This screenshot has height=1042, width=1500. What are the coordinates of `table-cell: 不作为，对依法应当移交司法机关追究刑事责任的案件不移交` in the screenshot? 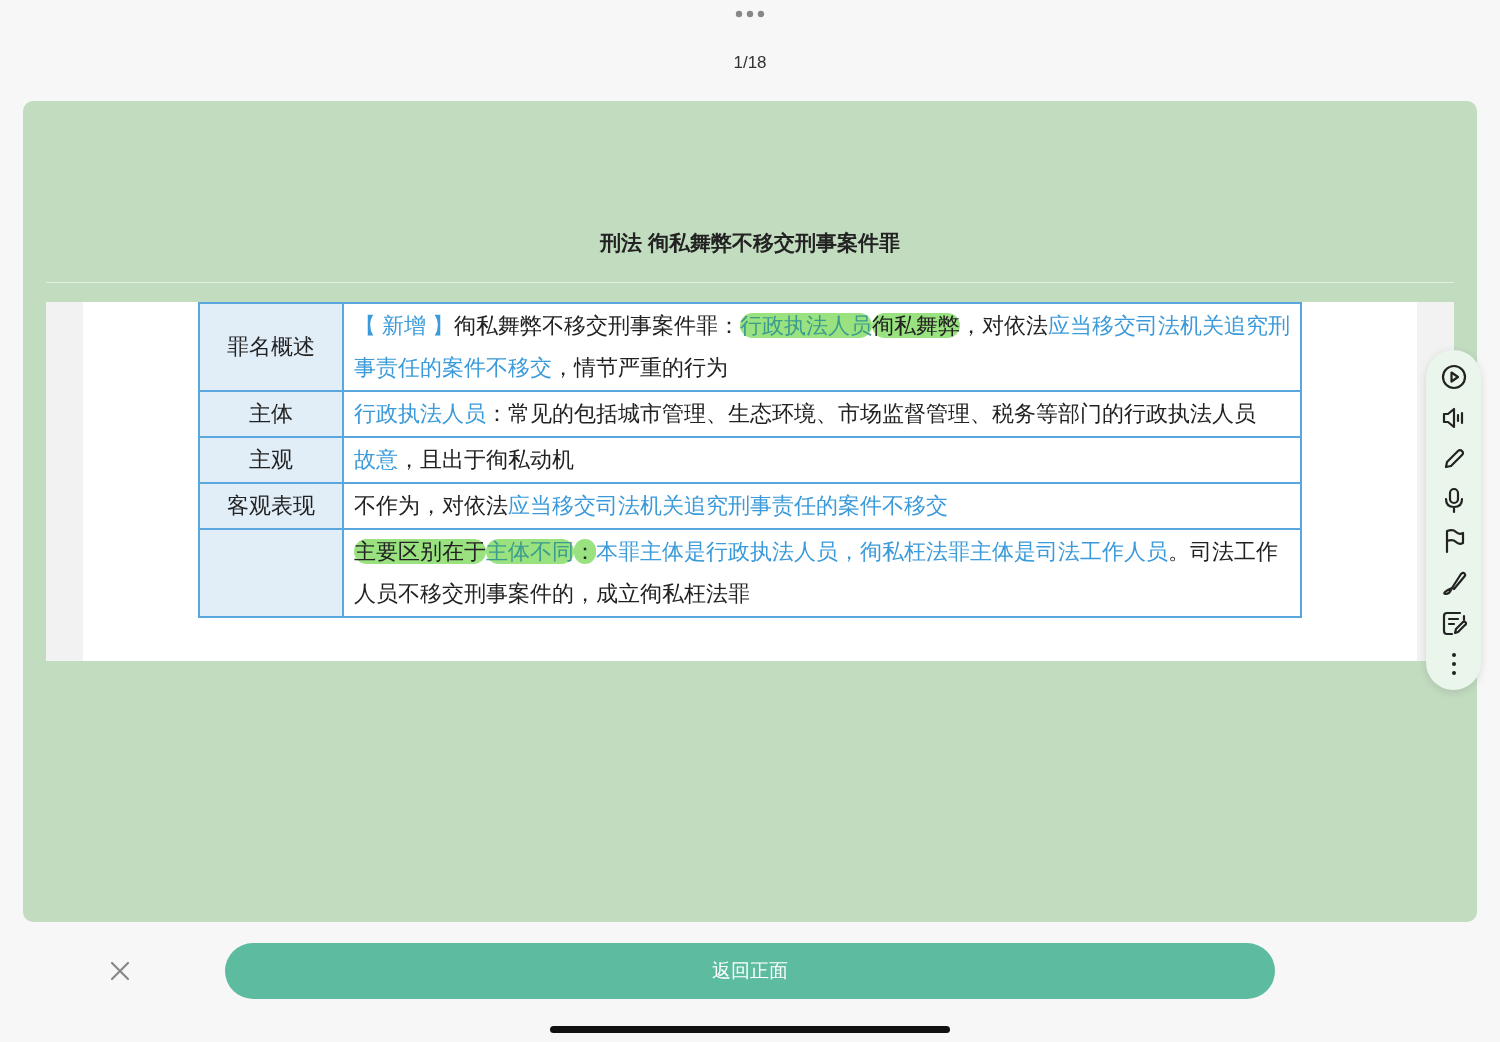 It's located at (822, 506).